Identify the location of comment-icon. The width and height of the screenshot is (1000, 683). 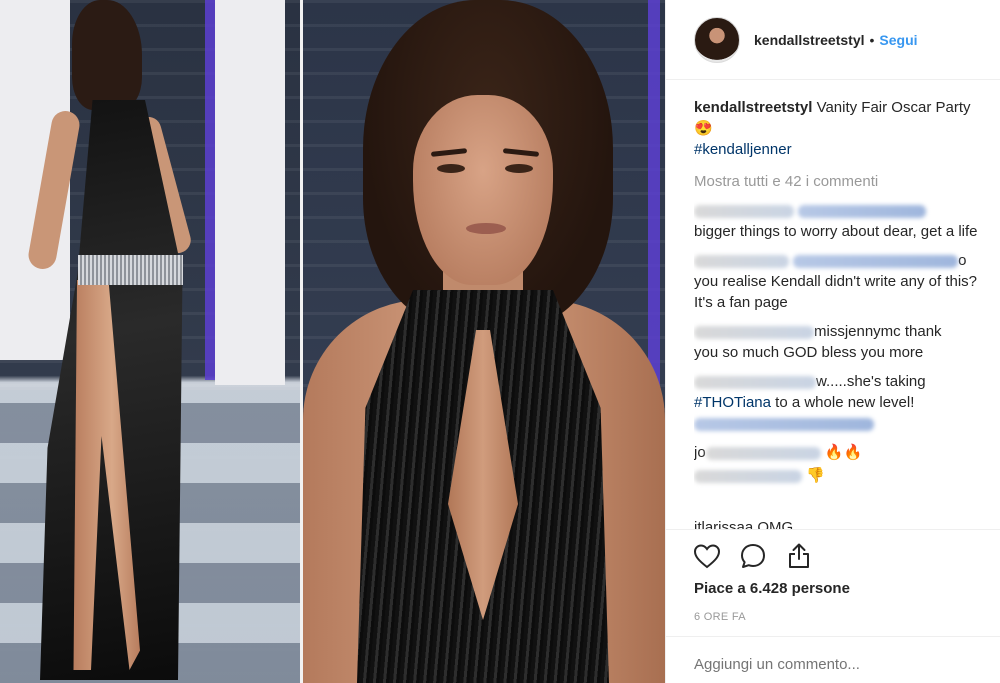
(753, 556).